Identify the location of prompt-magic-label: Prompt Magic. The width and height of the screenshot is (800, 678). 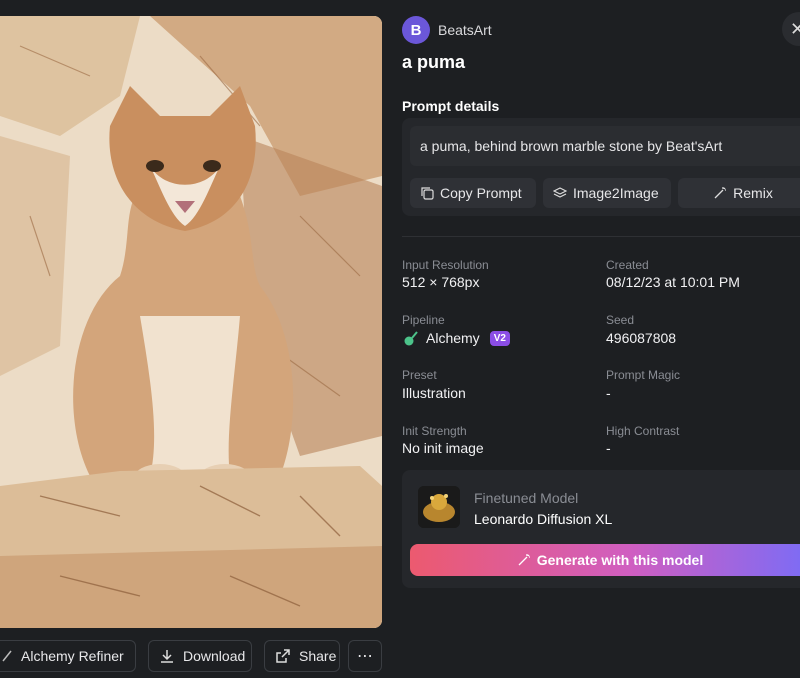
(643, 375).